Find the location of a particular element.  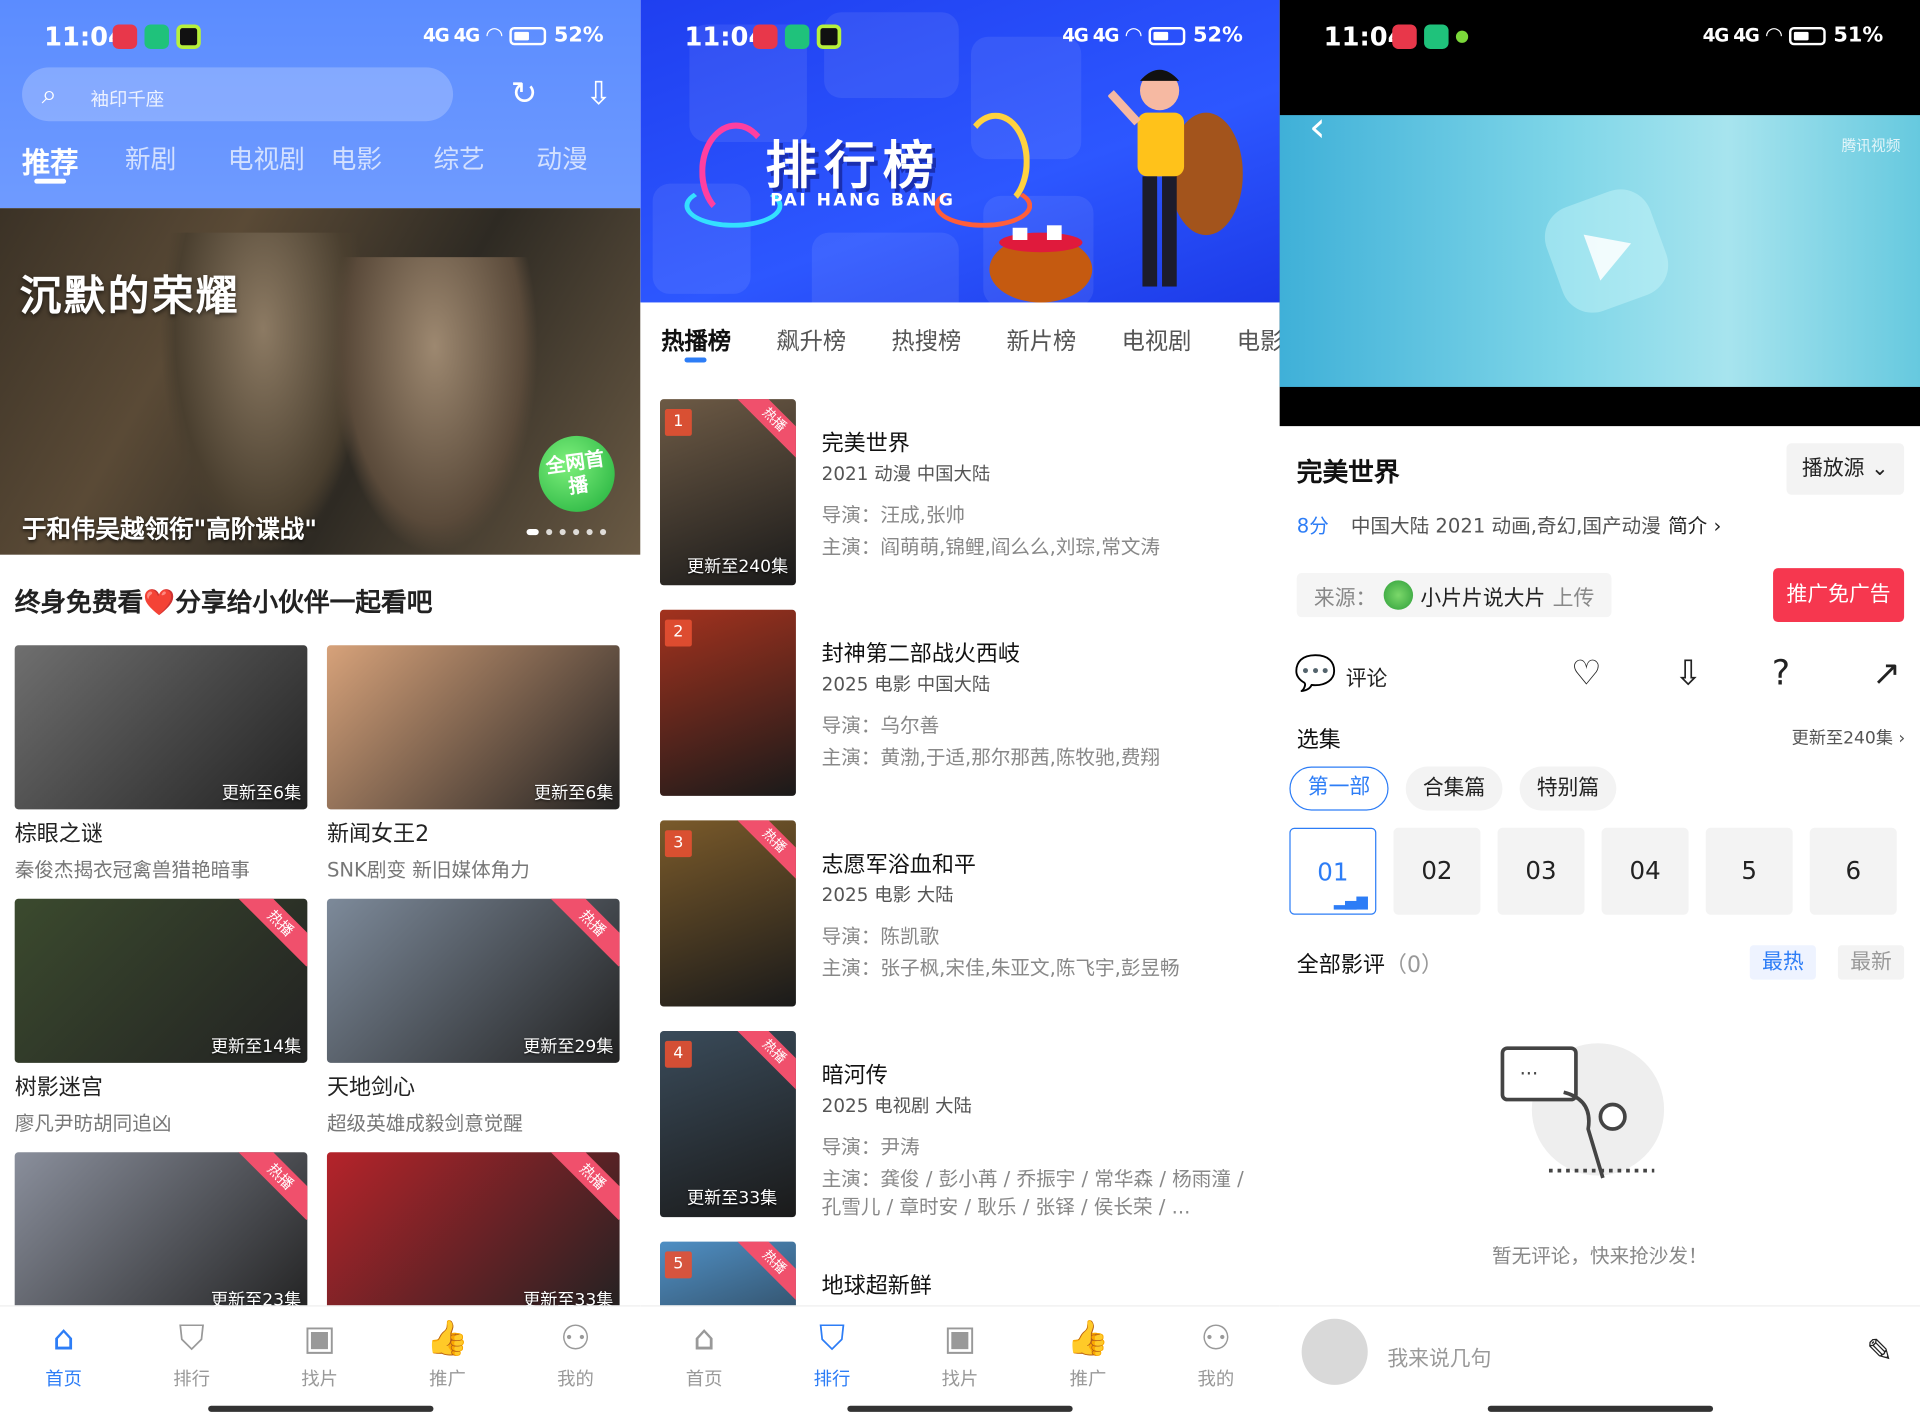

sort-hot-button: 最热 is located at coordinates (1782, 962).